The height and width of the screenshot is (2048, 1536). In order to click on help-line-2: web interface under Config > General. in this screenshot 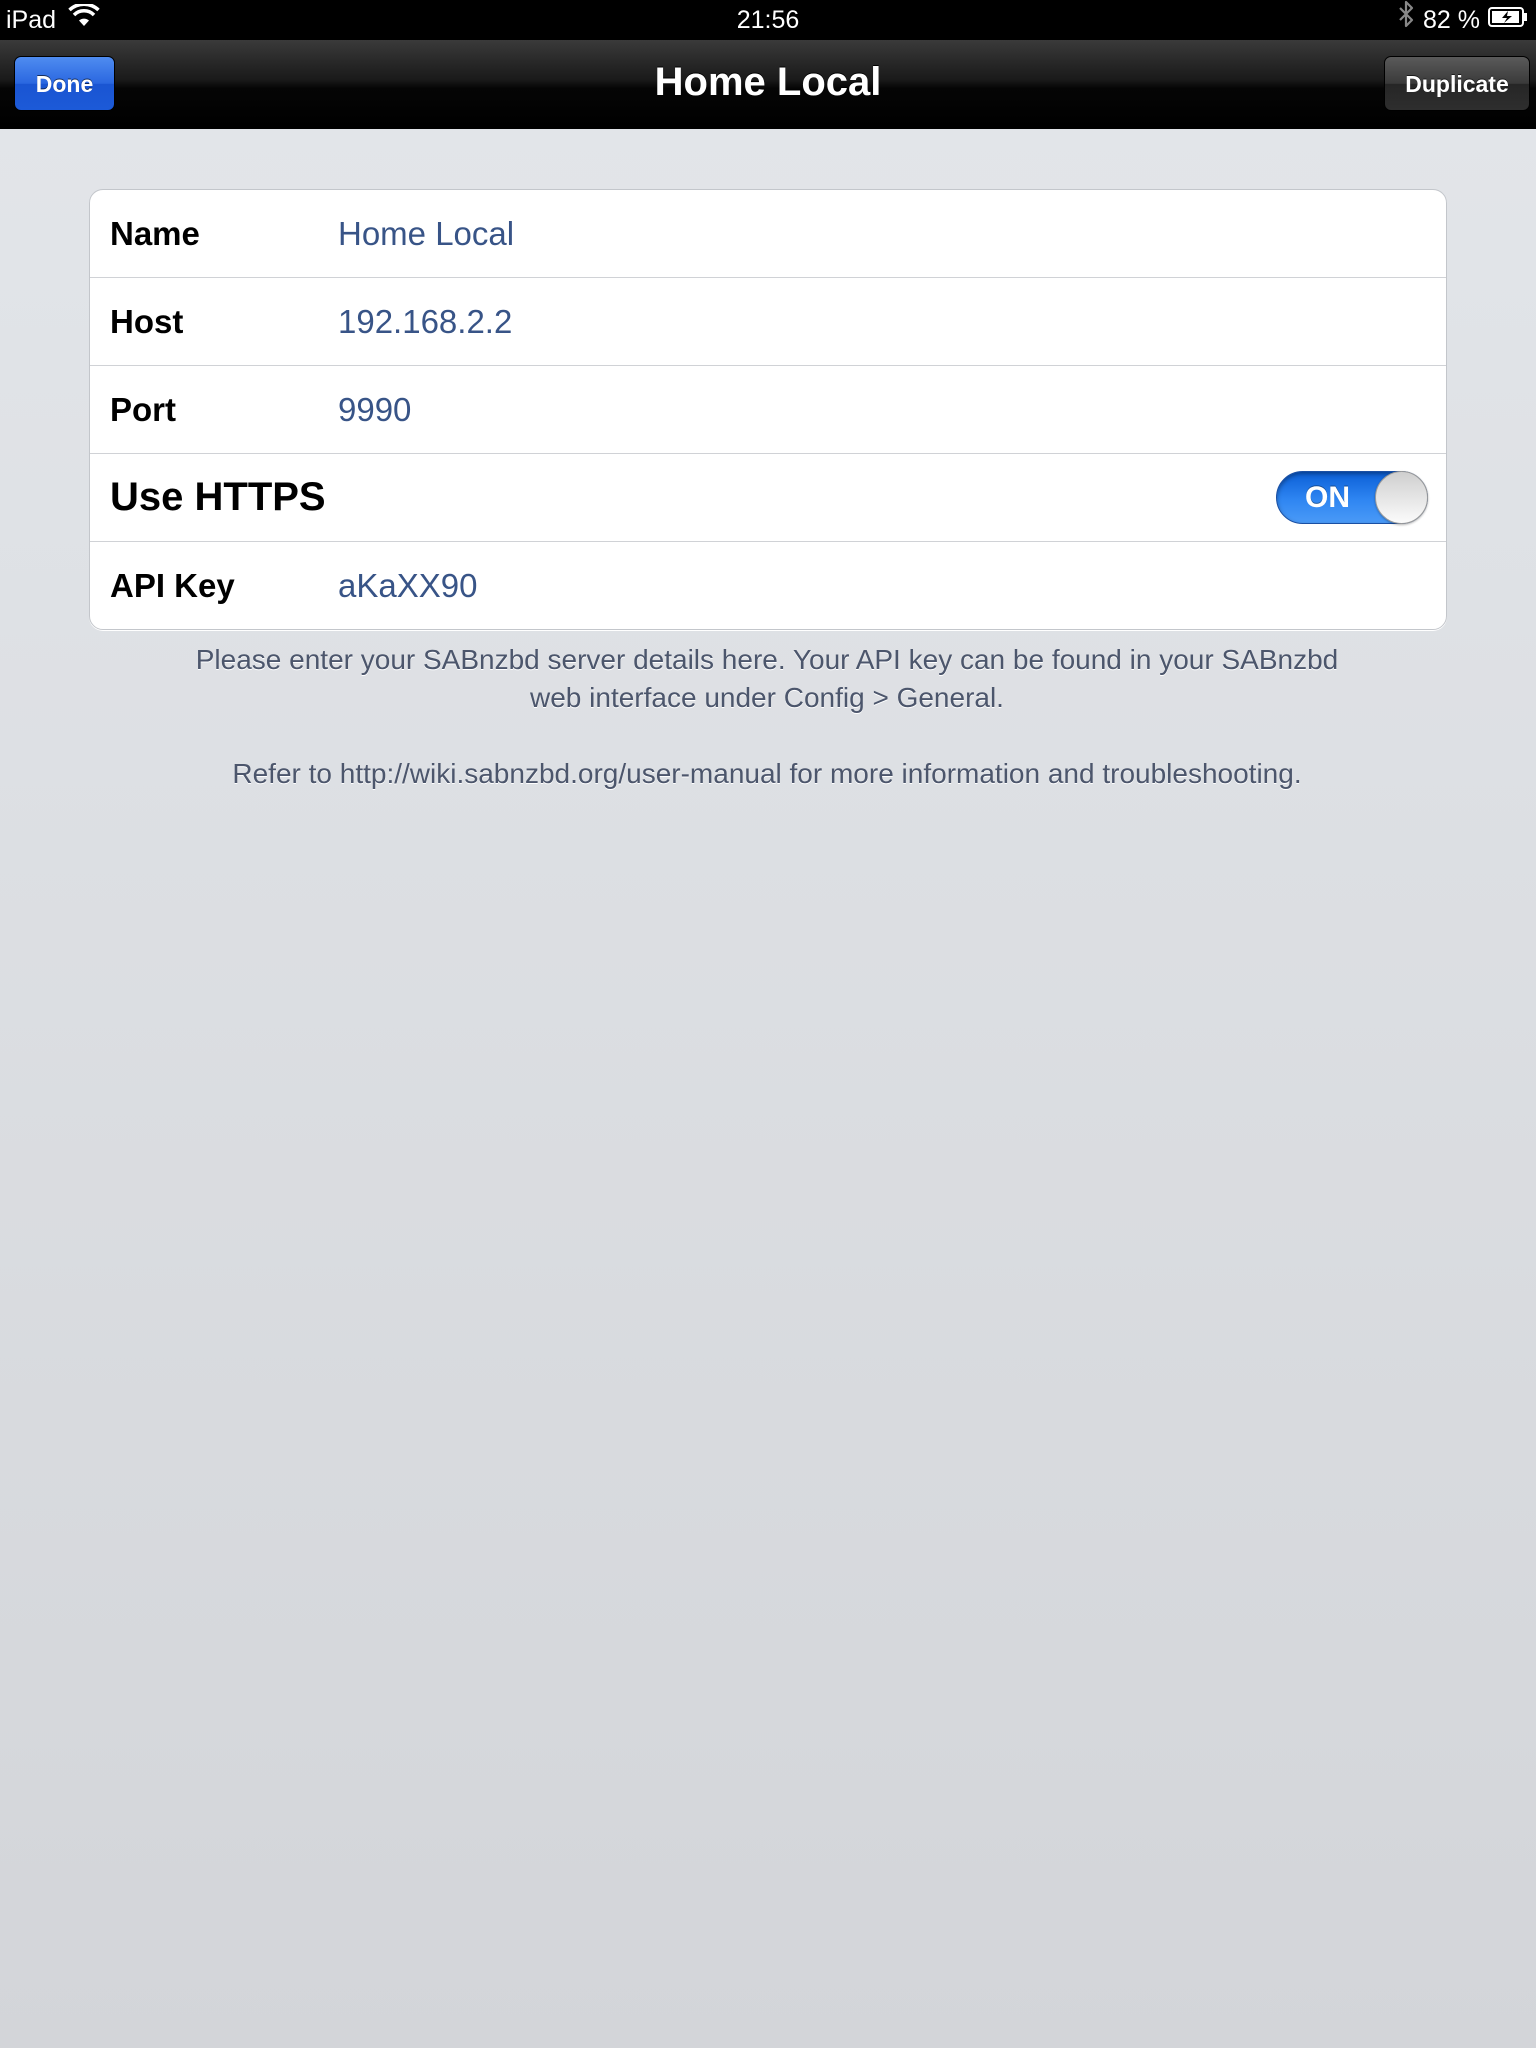, I will do `click(767, 697)`.